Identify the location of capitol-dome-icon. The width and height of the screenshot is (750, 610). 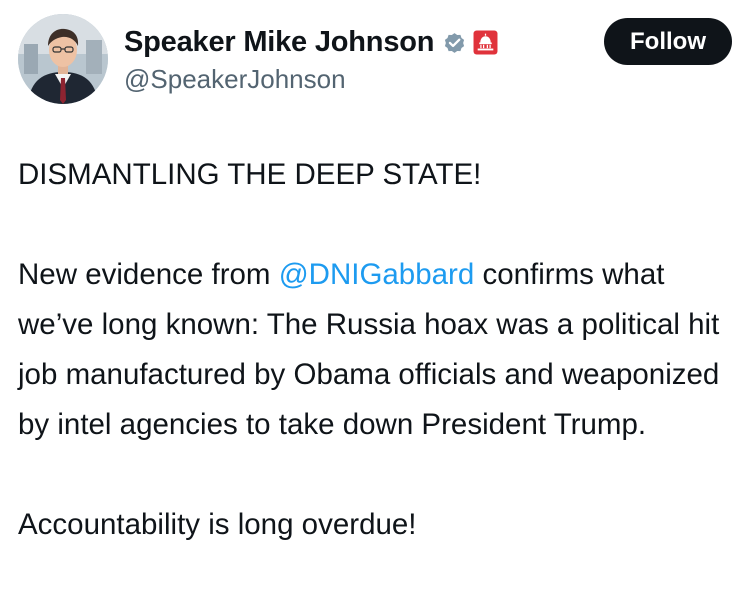
(485, 42).